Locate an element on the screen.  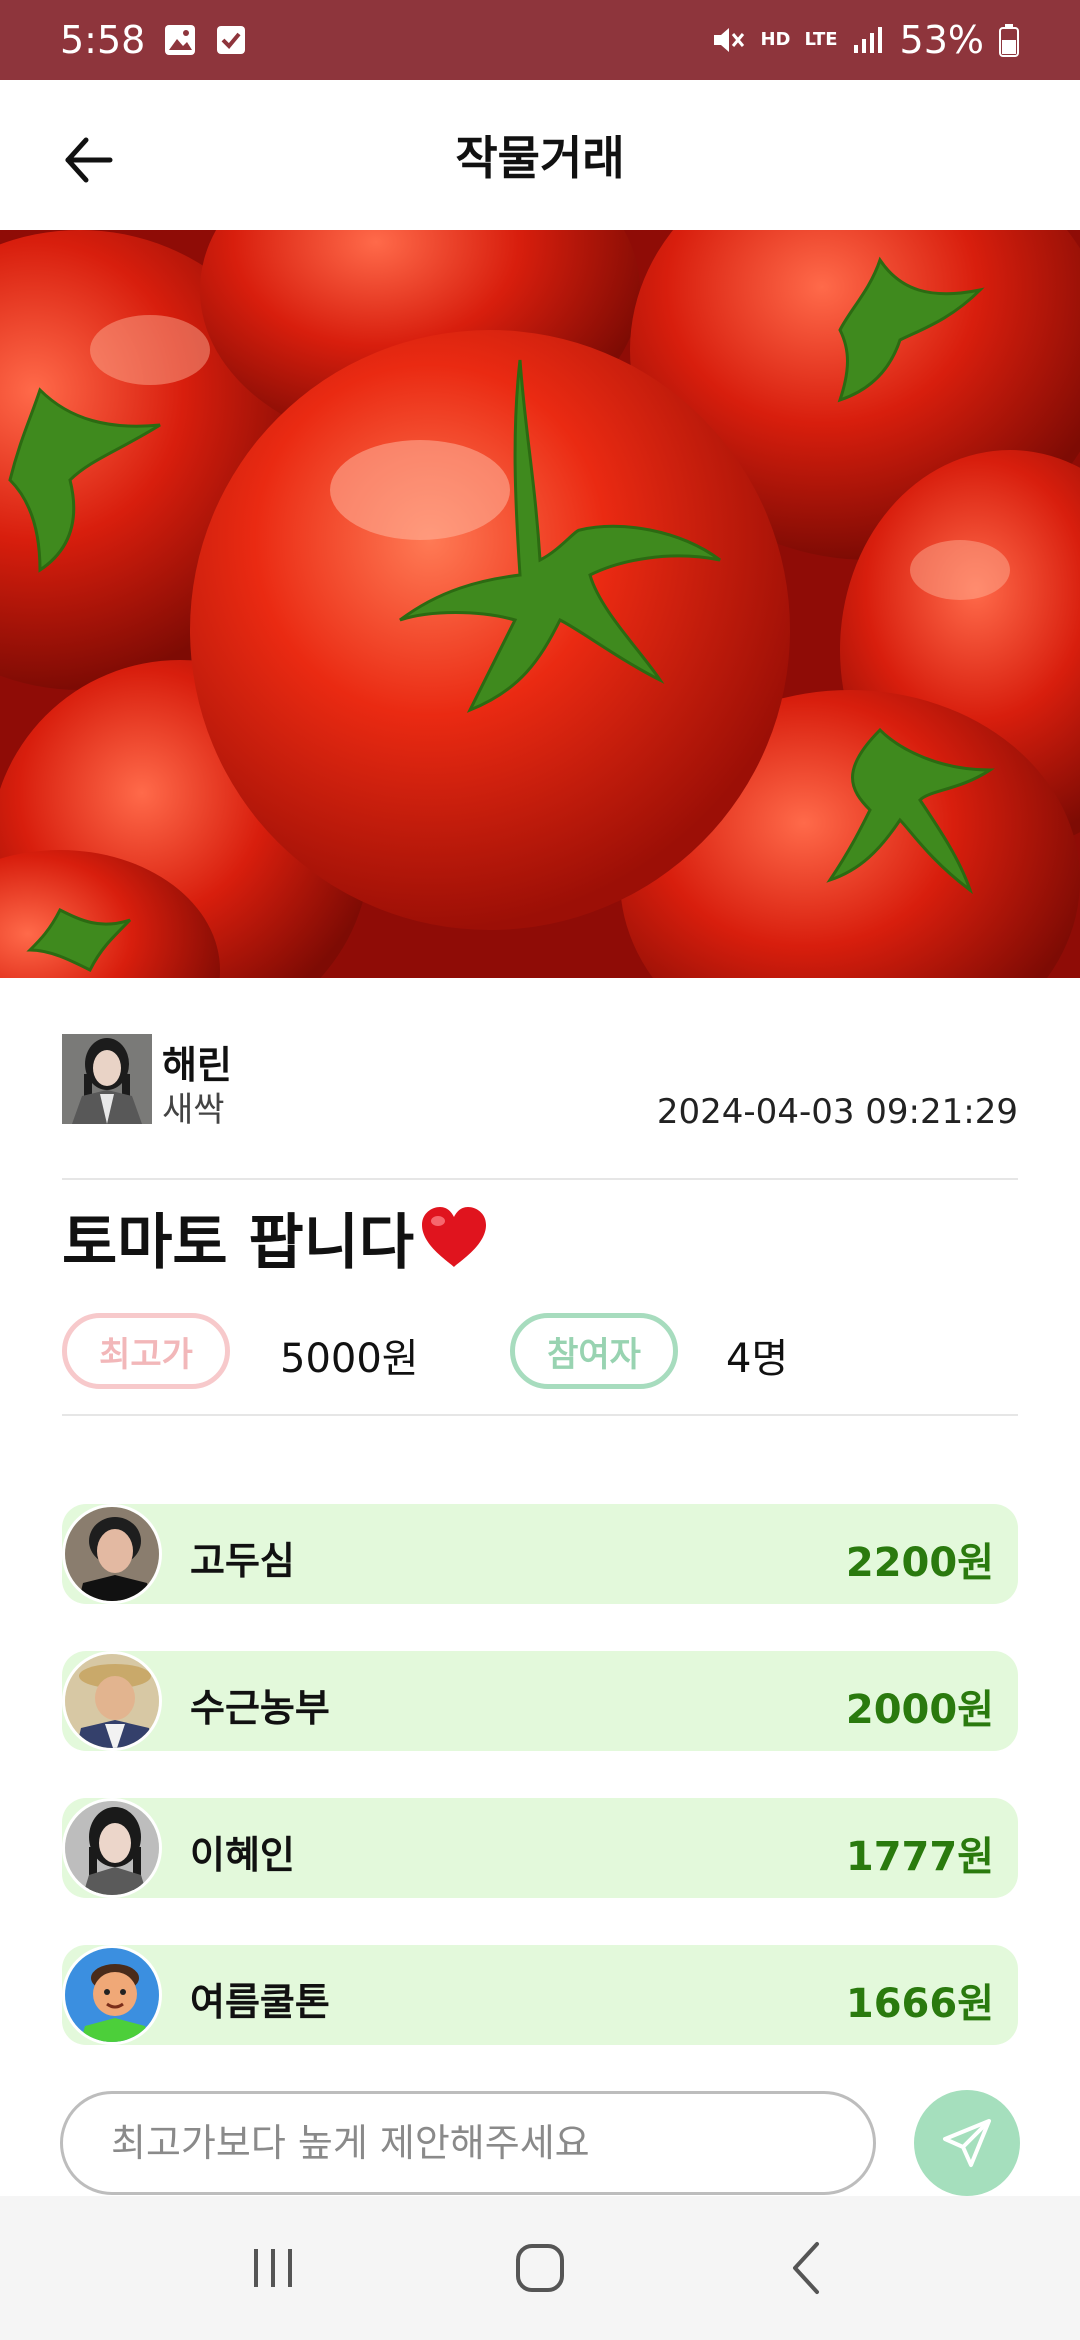
heart-icon is located at coordinates (454, 1238).